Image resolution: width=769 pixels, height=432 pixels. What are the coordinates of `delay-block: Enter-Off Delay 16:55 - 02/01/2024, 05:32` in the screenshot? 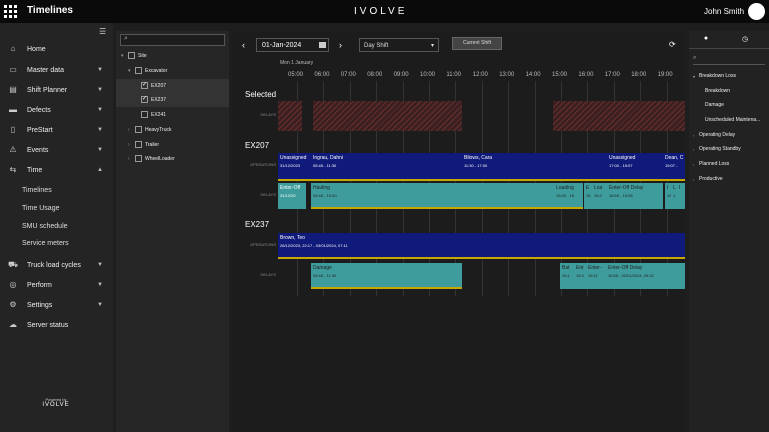 It's located at (645, 276).